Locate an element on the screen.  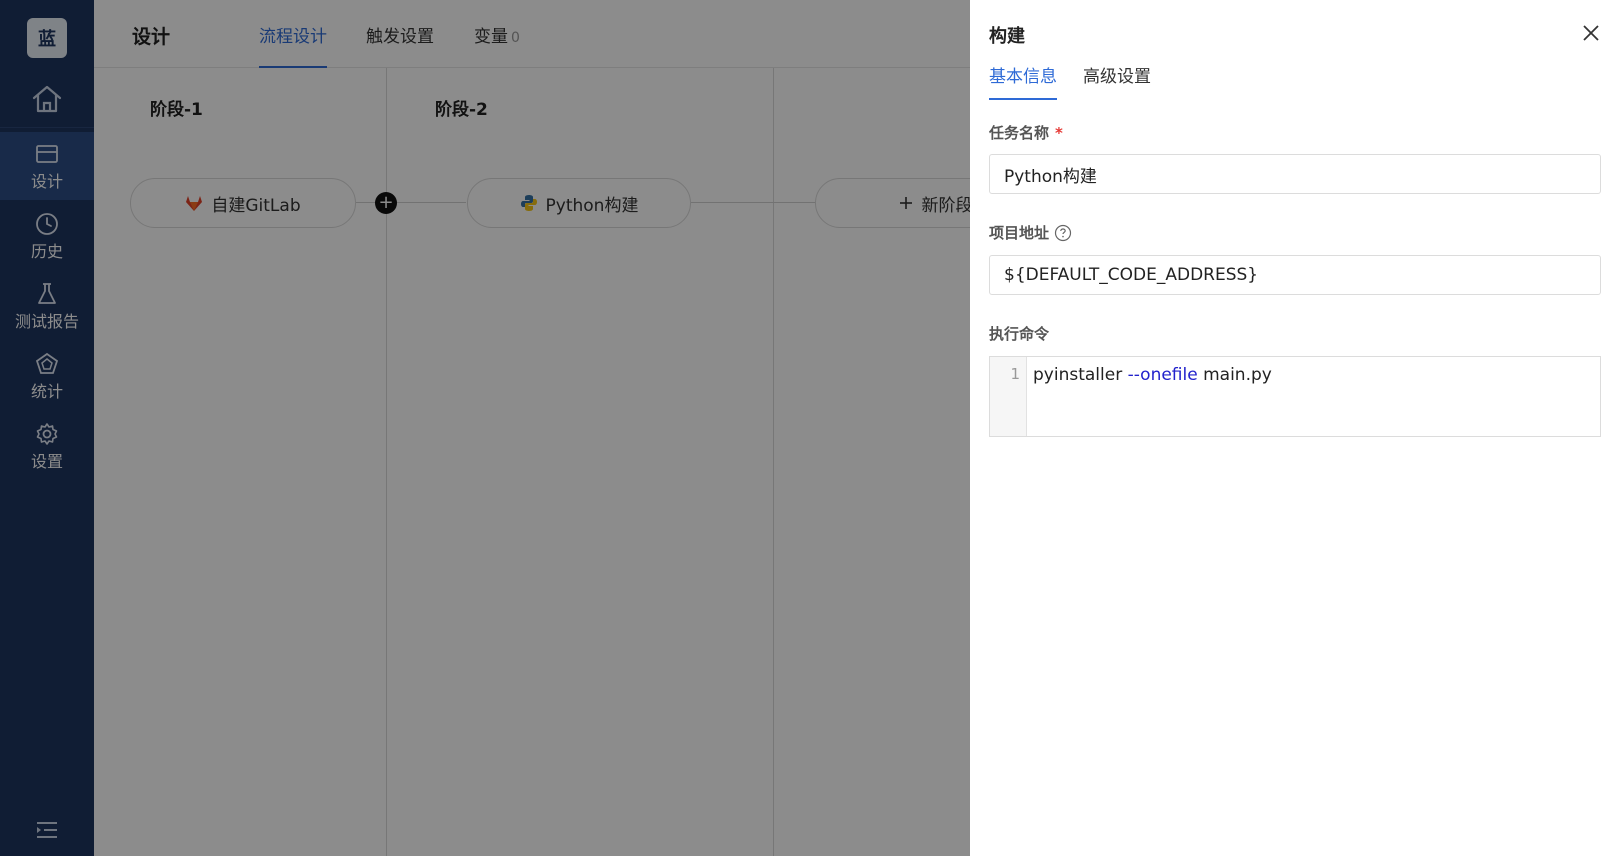
tab-basic-info: 基本信息 is located at coordinates (1023, 81).